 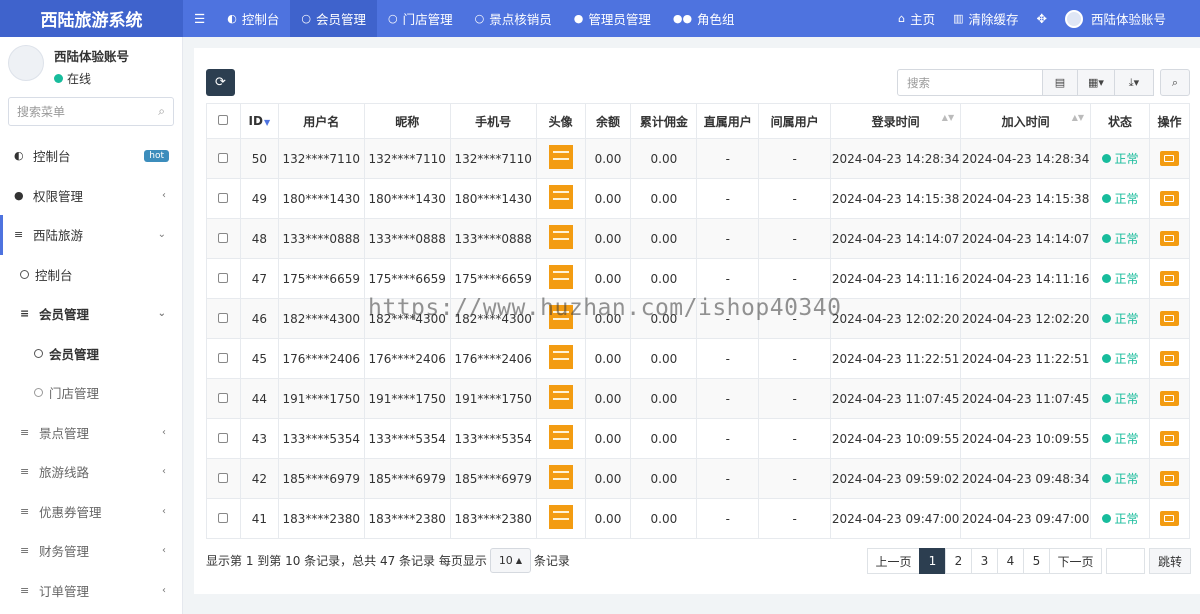 I want to click on columns-icon: ▦▾, so click(x=1096, y=82).